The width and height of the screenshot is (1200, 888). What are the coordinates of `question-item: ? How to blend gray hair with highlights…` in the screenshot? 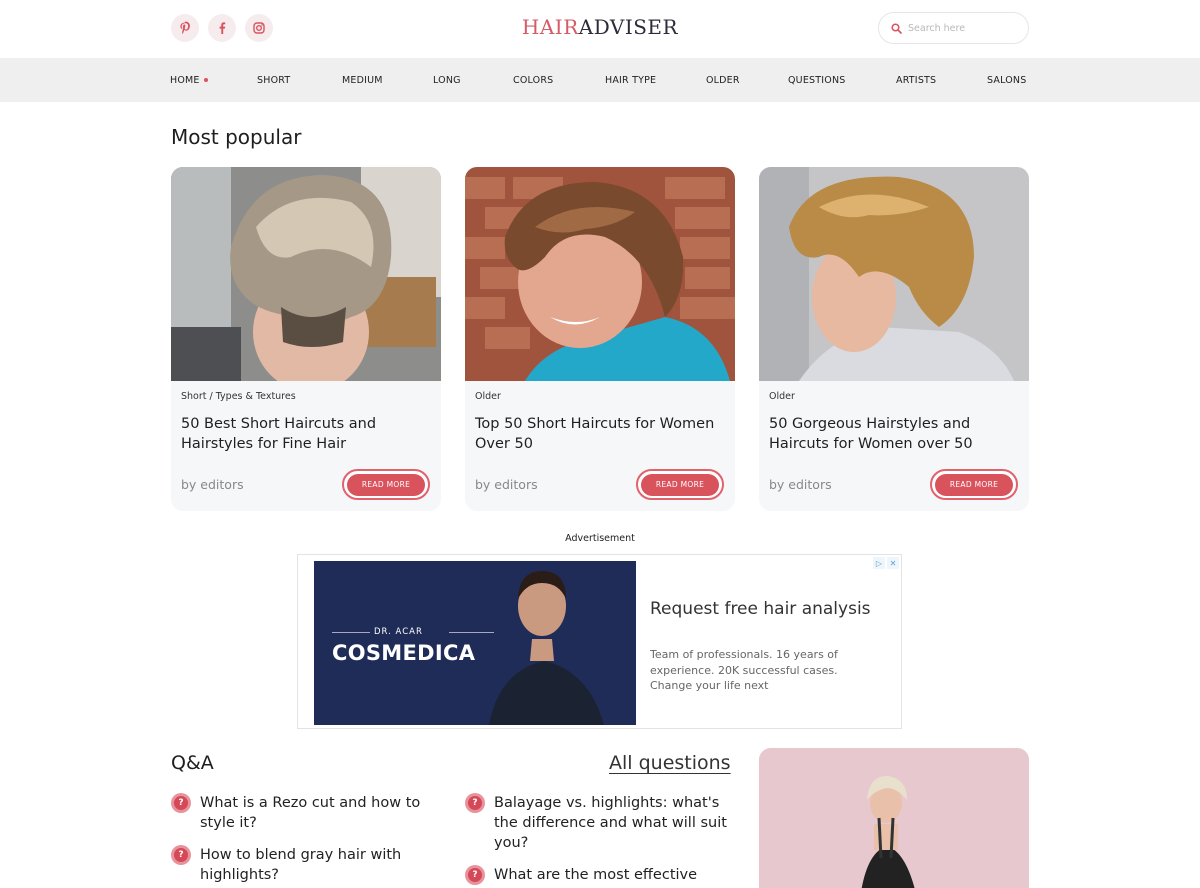 It's located at (308, 865).